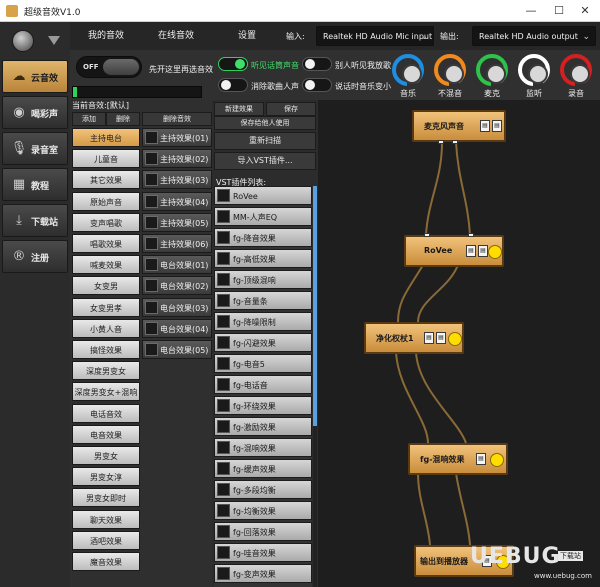  I want to click on preset-item: 聊天效果, so click(106, 519).